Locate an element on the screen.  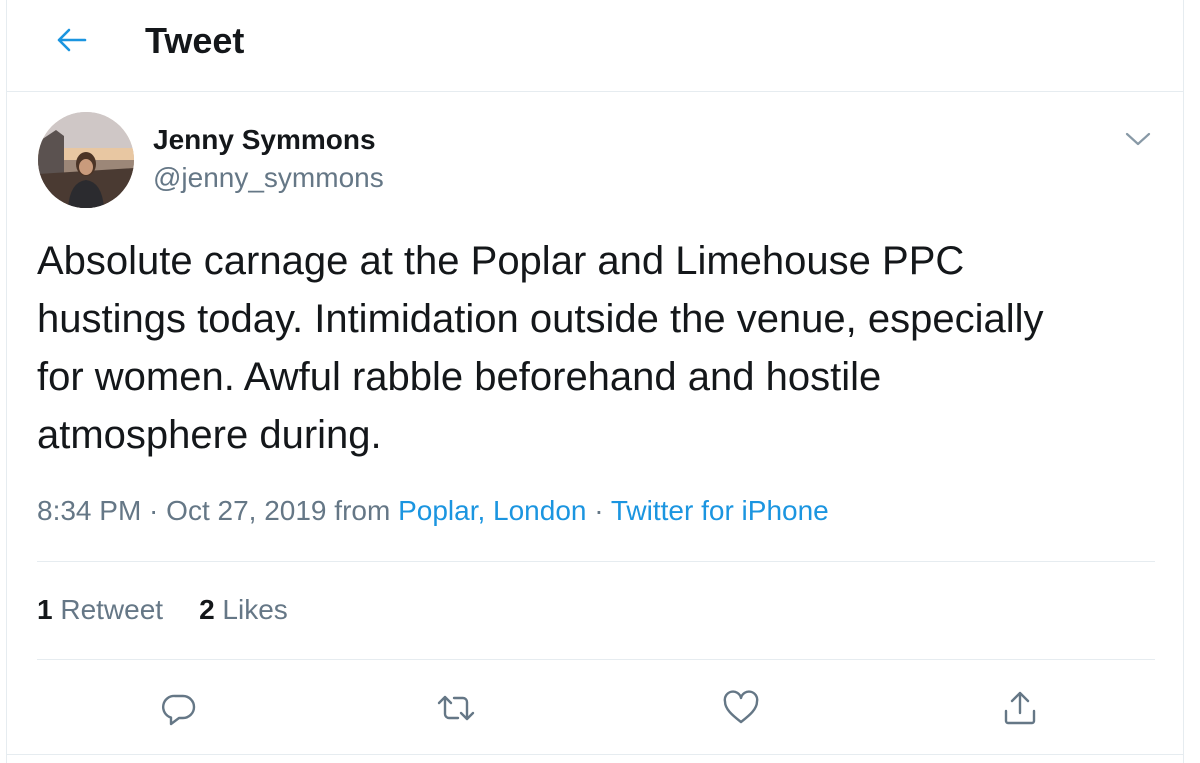
tweet-location-link: Poplar, London is located at coordinates (492, 510).